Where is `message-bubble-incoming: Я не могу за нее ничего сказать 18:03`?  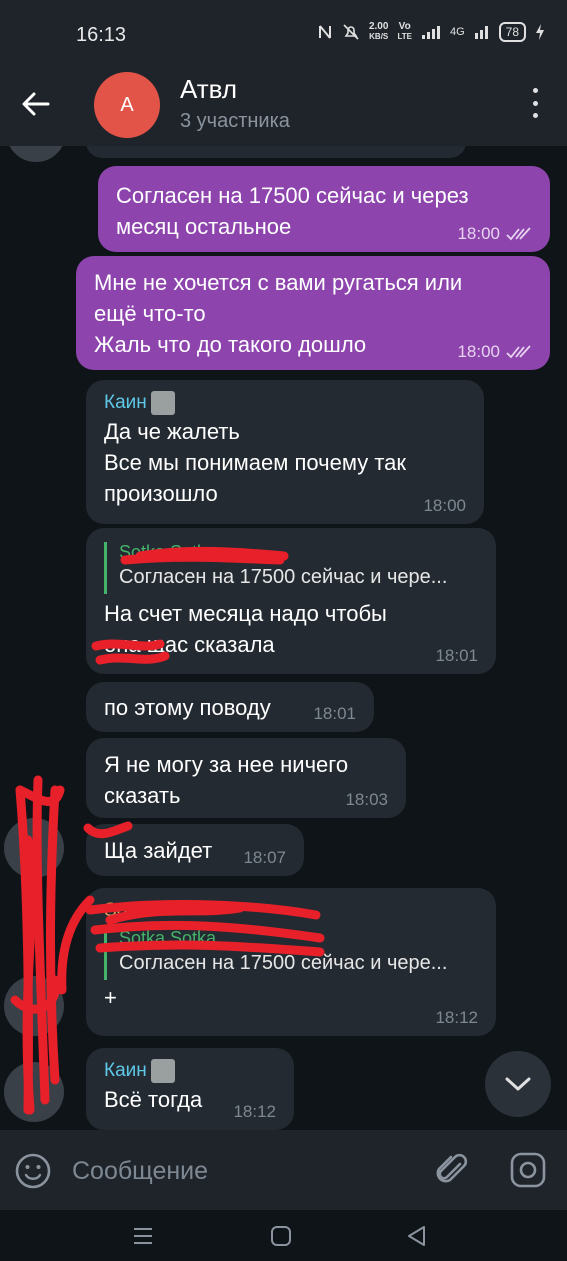
message-bubble-incoming: Я не могу за нее ничего сказать 18:03 is located at coordinates (246, 778).